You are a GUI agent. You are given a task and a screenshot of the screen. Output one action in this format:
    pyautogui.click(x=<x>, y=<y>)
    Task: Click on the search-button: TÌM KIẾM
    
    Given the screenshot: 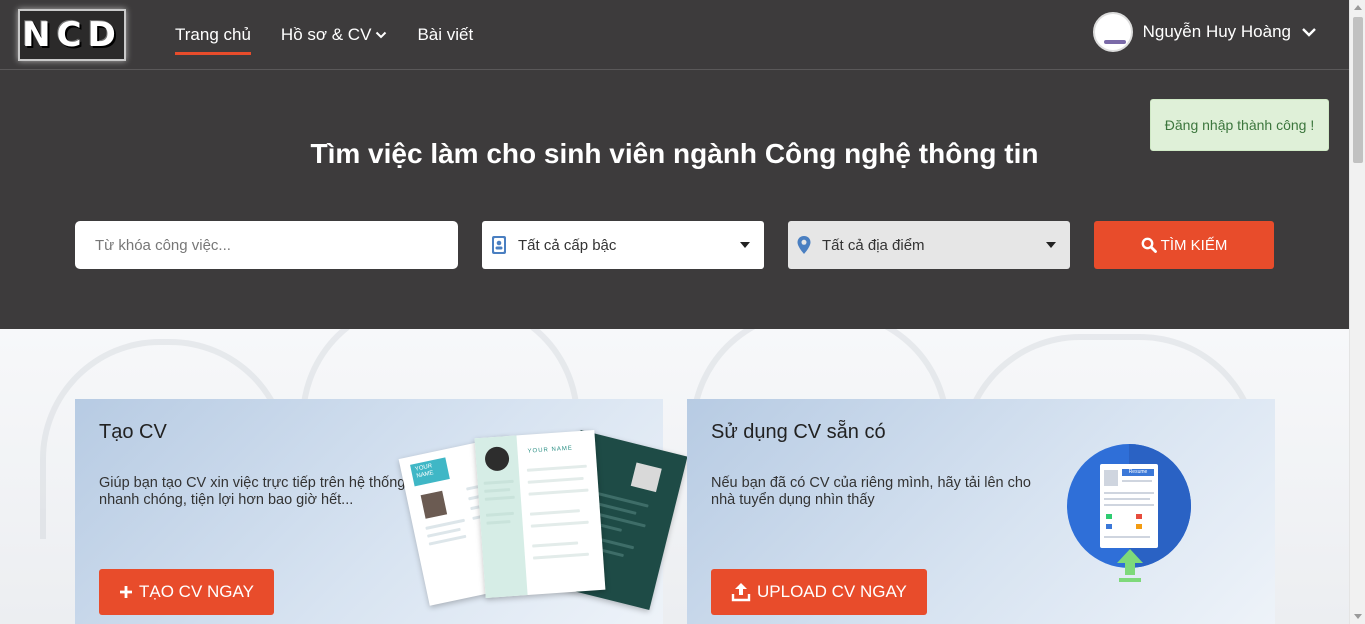 What is the action you would take?
    pyautogui.click(x=1184, y=245)
    